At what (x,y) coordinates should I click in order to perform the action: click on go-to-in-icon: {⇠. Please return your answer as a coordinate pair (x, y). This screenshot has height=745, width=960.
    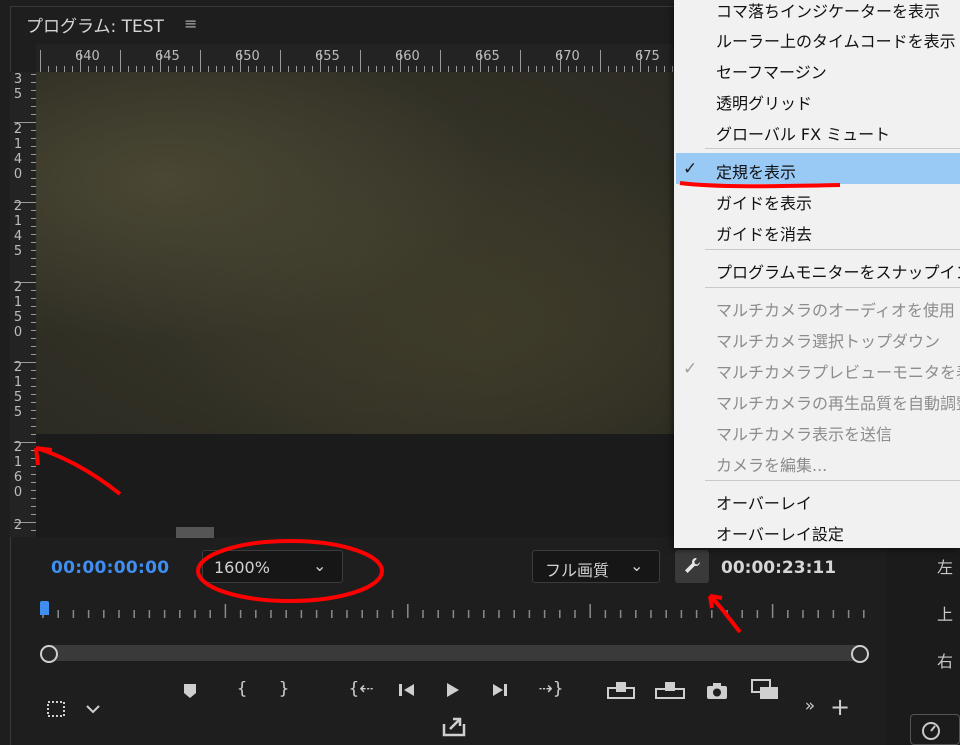
    Looking at the image, I should click on (361, 689).